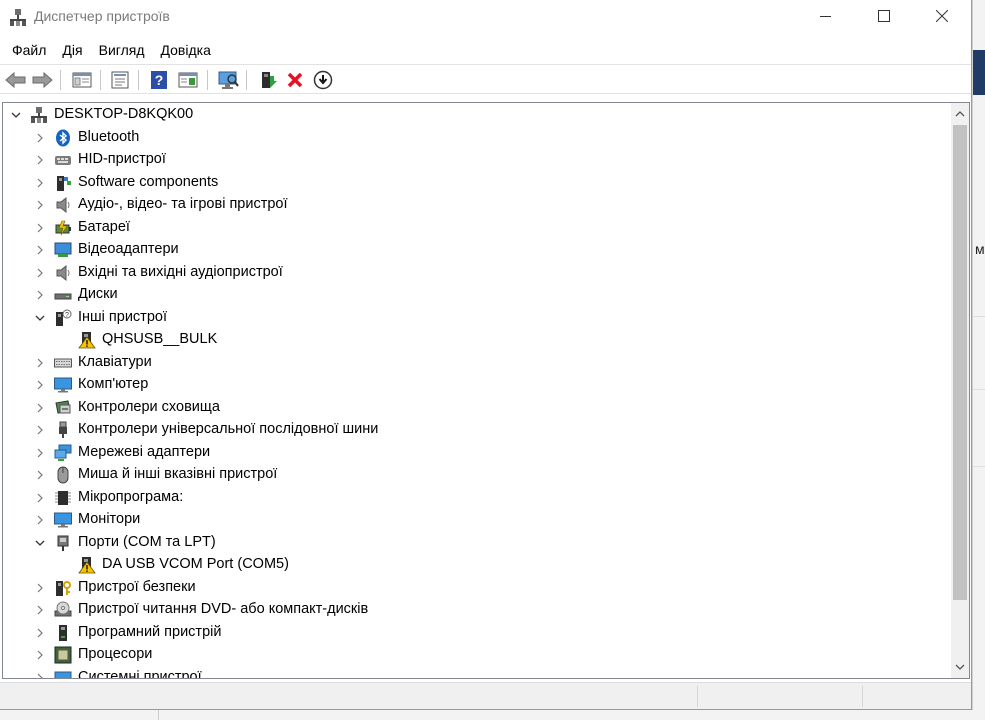  Describe the element at coordinates (473, 453) in the screenshot. I see `tree-row: Мережеві адаптери` at that location.